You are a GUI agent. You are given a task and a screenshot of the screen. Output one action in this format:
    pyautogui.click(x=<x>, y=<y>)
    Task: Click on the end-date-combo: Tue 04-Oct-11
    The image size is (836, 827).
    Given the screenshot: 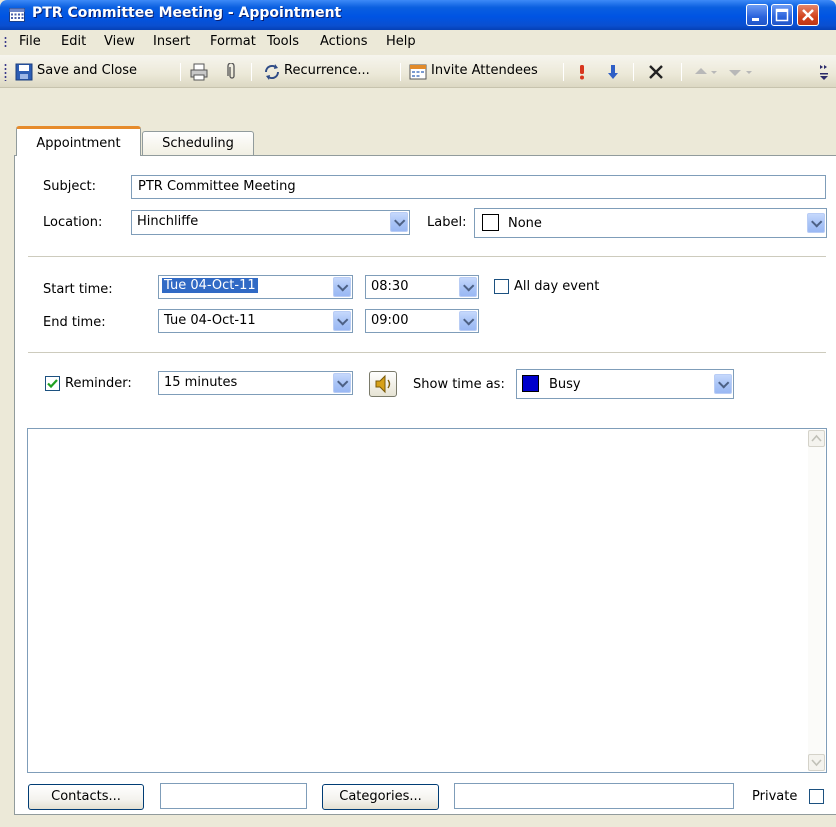 What is the action you would take?
    pyautogui.click(x=255, y=321)
    